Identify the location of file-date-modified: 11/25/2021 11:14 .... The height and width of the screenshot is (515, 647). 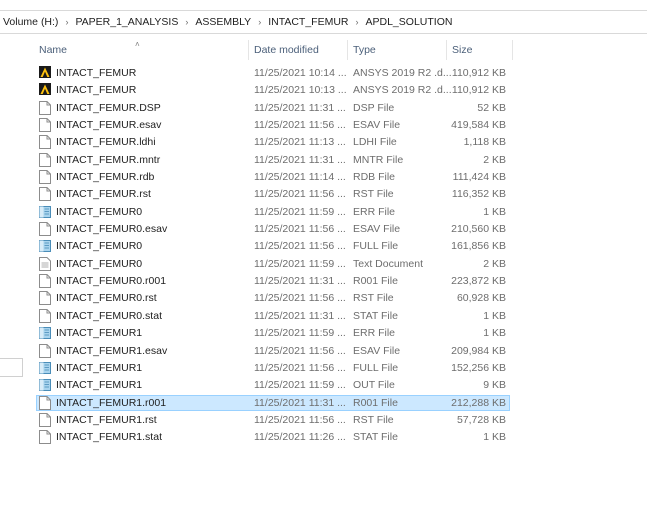
(300, 177).